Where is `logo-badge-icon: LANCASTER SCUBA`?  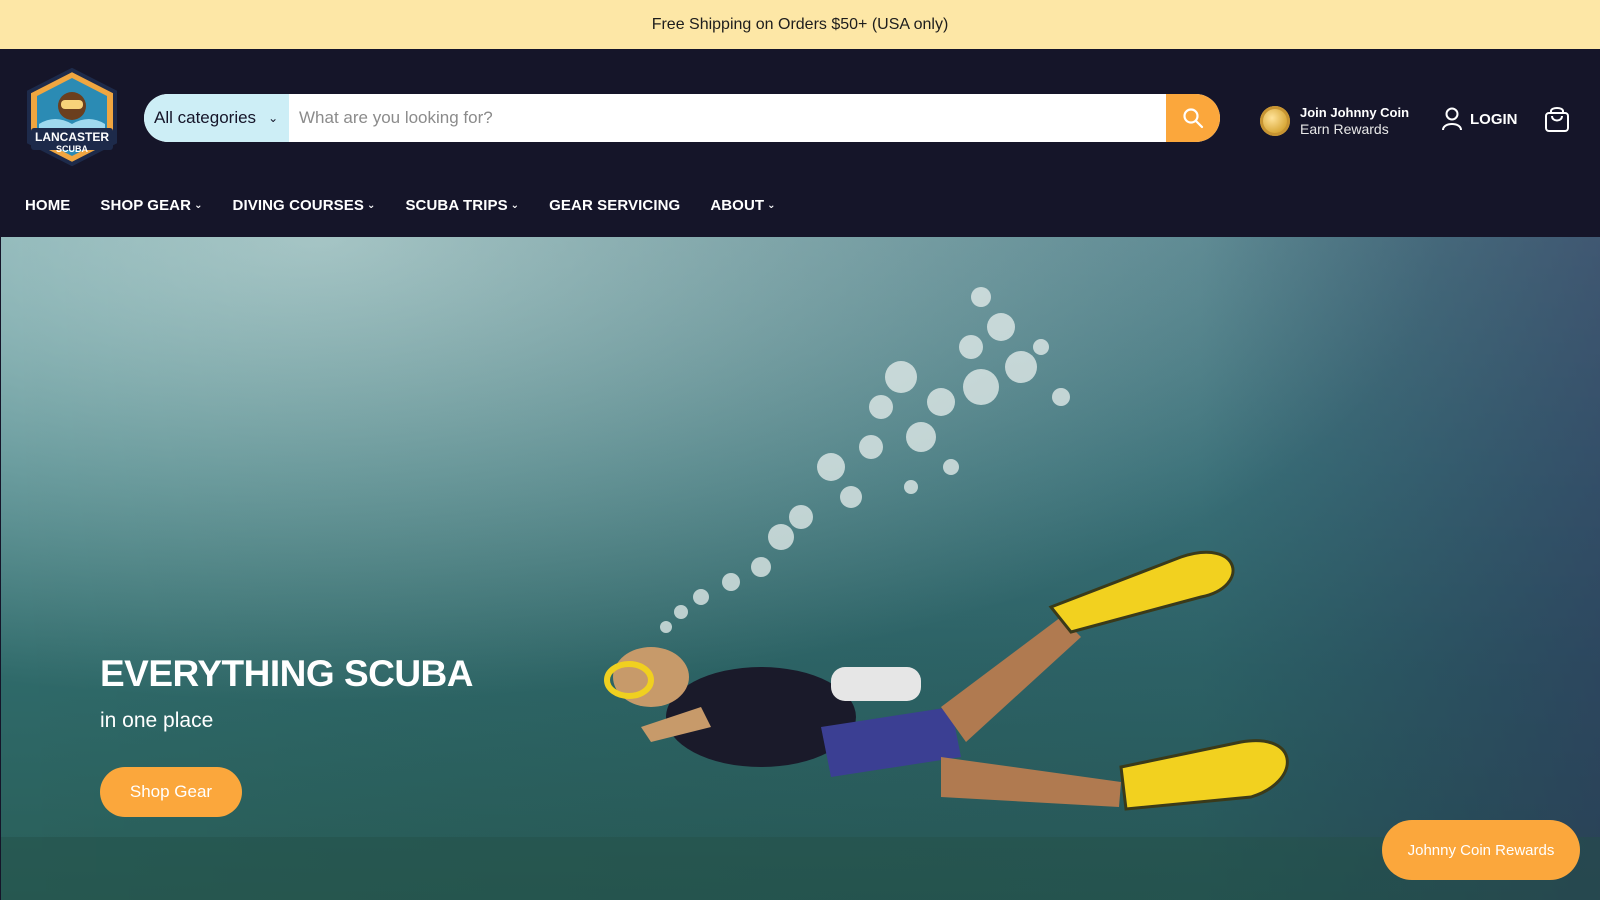
logo-badge-icon: LANCASTER SCUBA is located at coordinates (72, 117).